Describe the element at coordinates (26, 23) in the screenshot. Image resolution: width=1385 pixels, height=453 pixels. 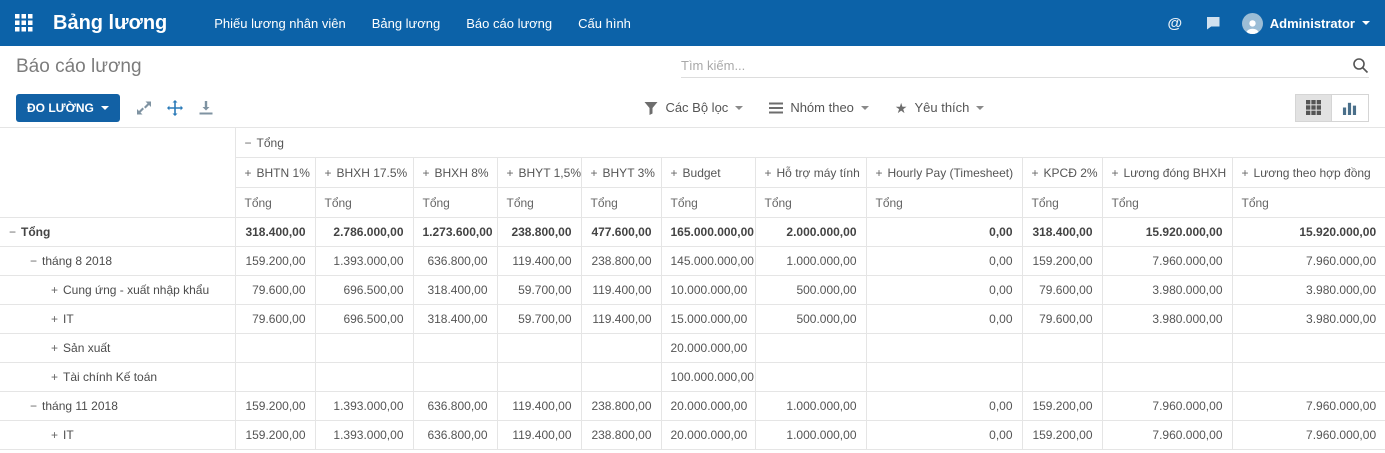
I see `apps-menu-icon` at that location.